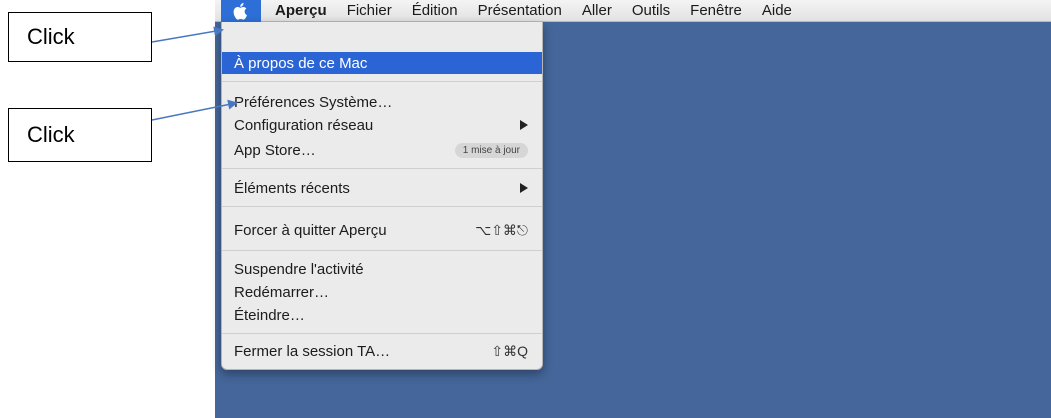  What do you see at coordinates (382, 150) in the screenshot?
I see `menu-item-app-store: App Store… 1 mise à jour` at bounding box center [382, 150].